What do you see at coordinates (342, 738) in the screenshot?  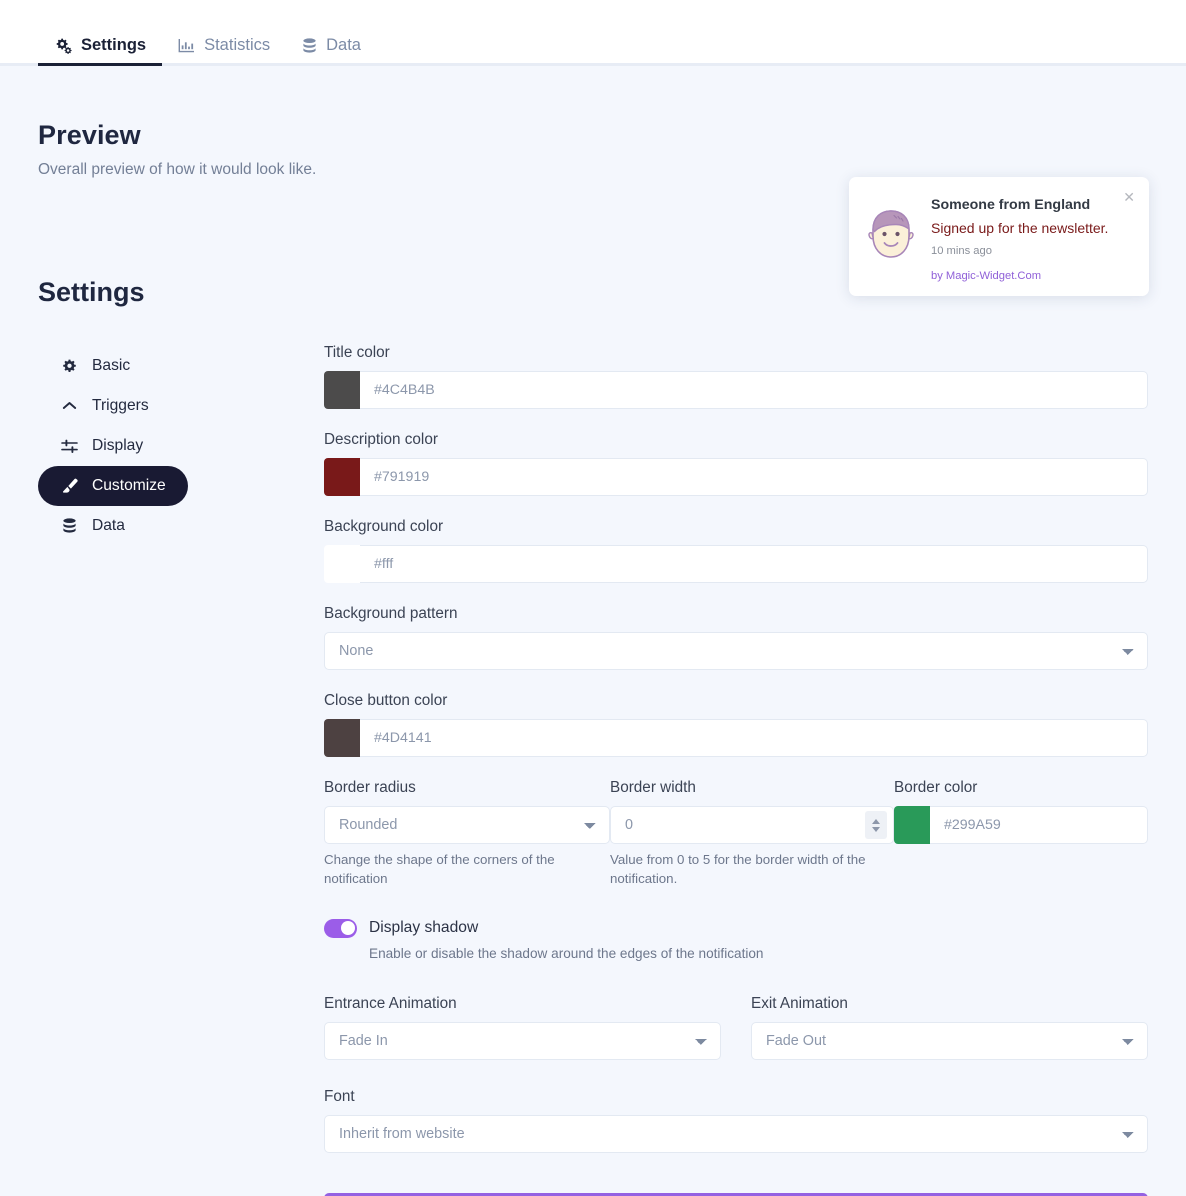 I see `close-button-color-swatch` at bounding box center [342, 738].